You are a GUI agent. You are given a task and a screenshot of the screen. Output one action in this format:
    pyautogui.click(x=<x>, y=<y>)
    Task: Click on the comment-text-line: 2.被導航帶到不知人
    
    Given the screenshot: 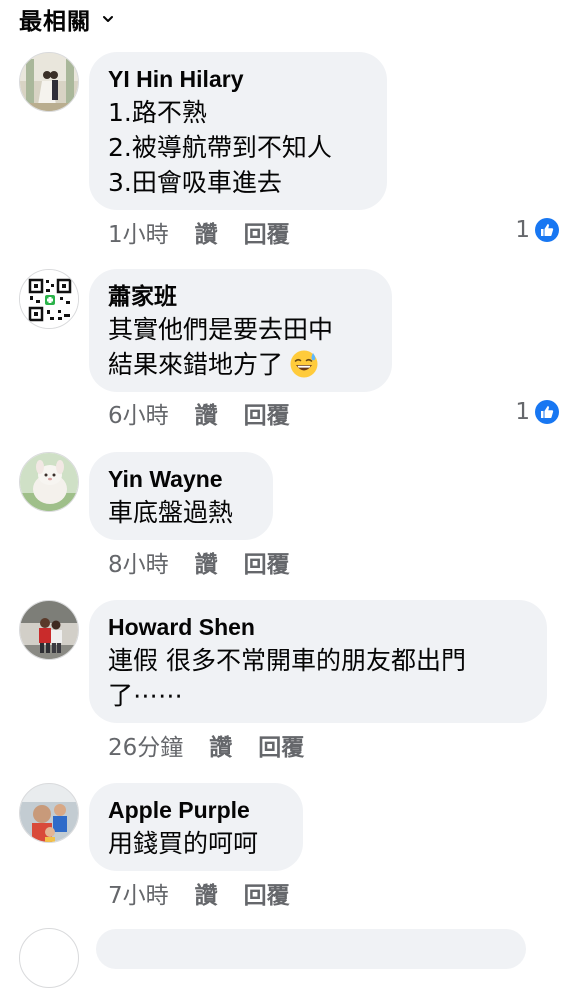 What is the action you would take?
    pyautogui.click(x=220, y=147)
    